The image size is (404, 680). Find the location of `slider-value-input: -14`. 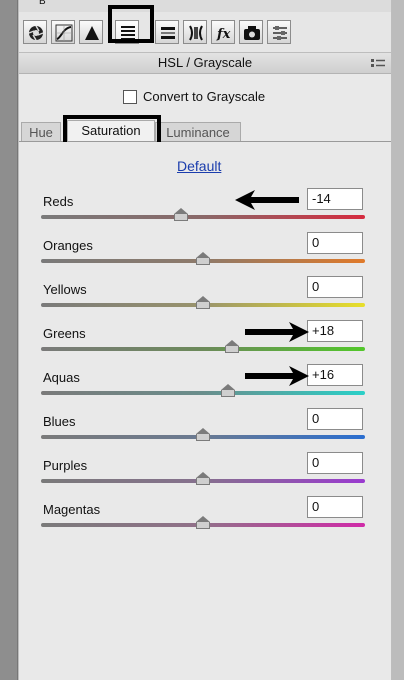

slider-value-input: -14 is located at coordinates (335, 199).